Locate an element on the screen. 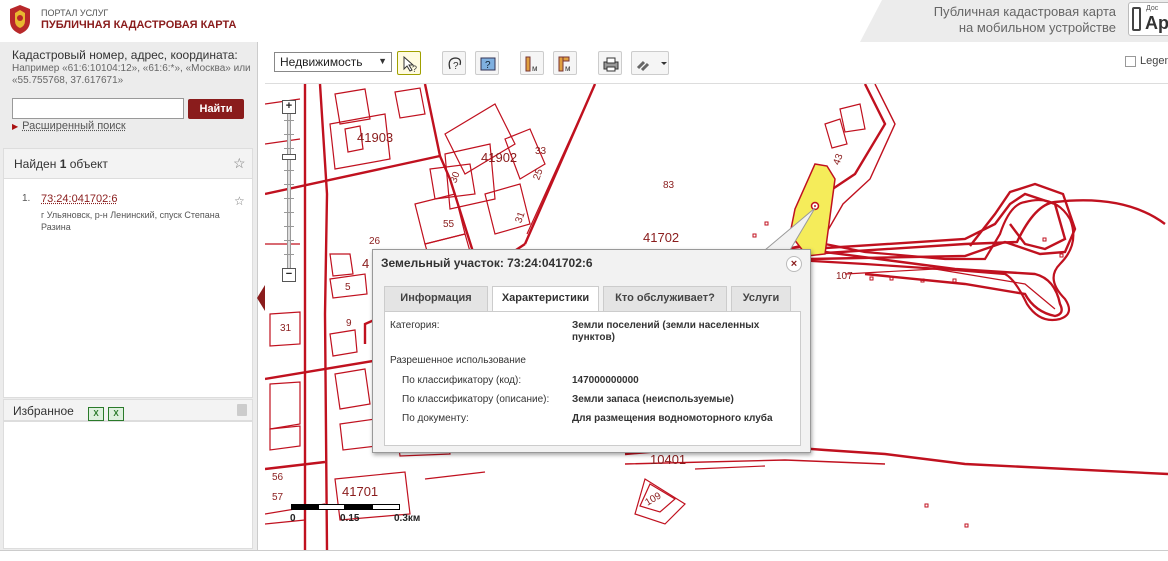 The height and width of the screenshot is (561, 1168). ruler-icon: м is located at coordinates (531, 64).